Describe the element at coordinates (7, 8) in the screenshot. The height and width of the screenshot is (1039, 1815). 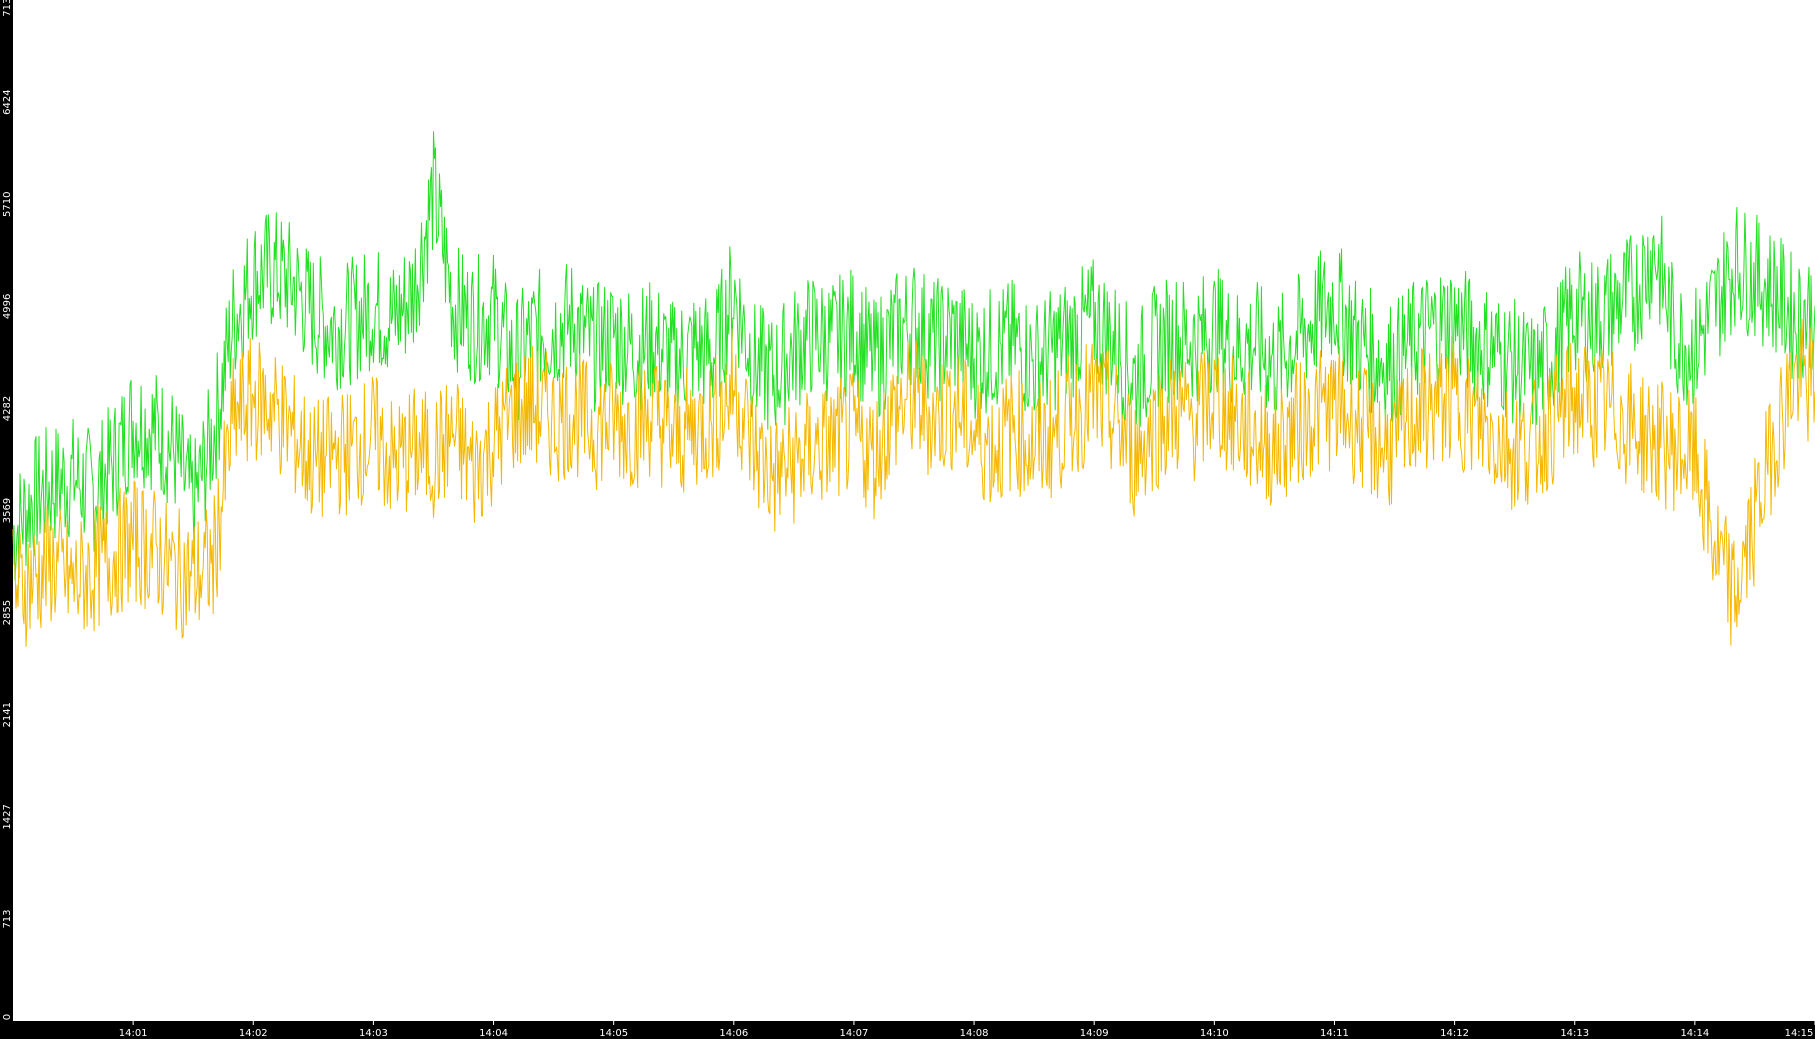
I see `y-tick-label: 7138` at that location.